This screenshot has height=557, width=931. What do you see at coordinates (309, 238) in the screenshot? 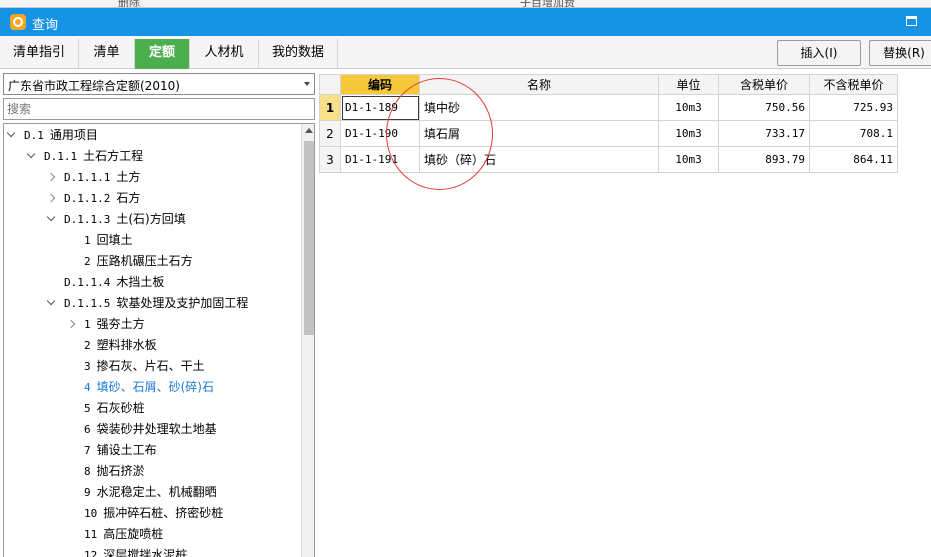
I see `scroll-thumb` at bounding box center [309, 238].